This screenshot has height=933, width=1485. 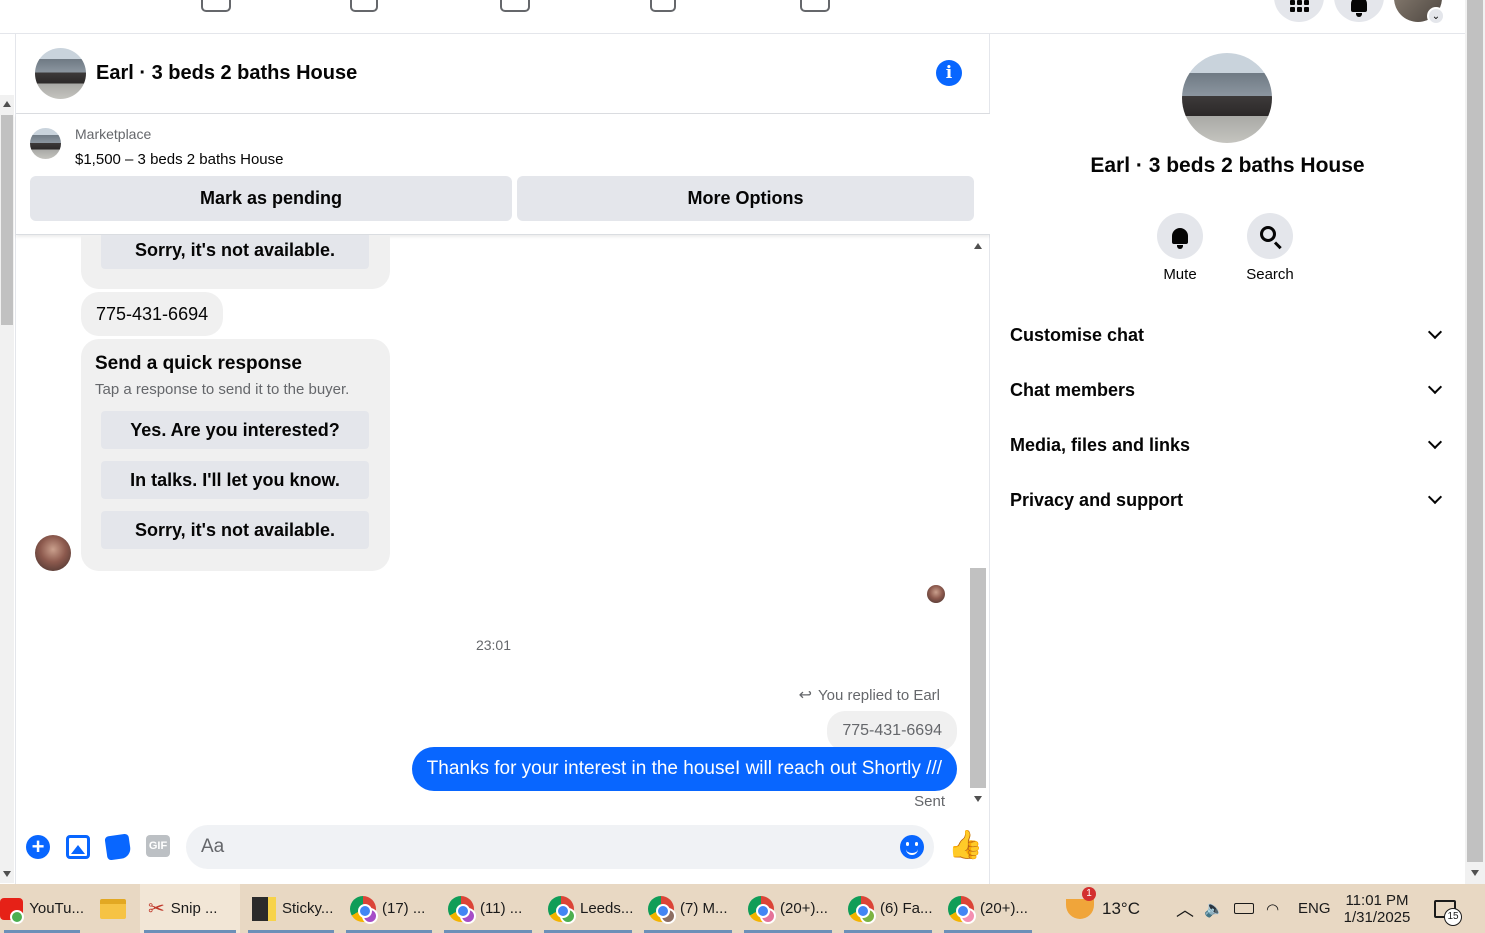 I want to click on clock-date: 1/31/2025, so click(x=1377, y=917).